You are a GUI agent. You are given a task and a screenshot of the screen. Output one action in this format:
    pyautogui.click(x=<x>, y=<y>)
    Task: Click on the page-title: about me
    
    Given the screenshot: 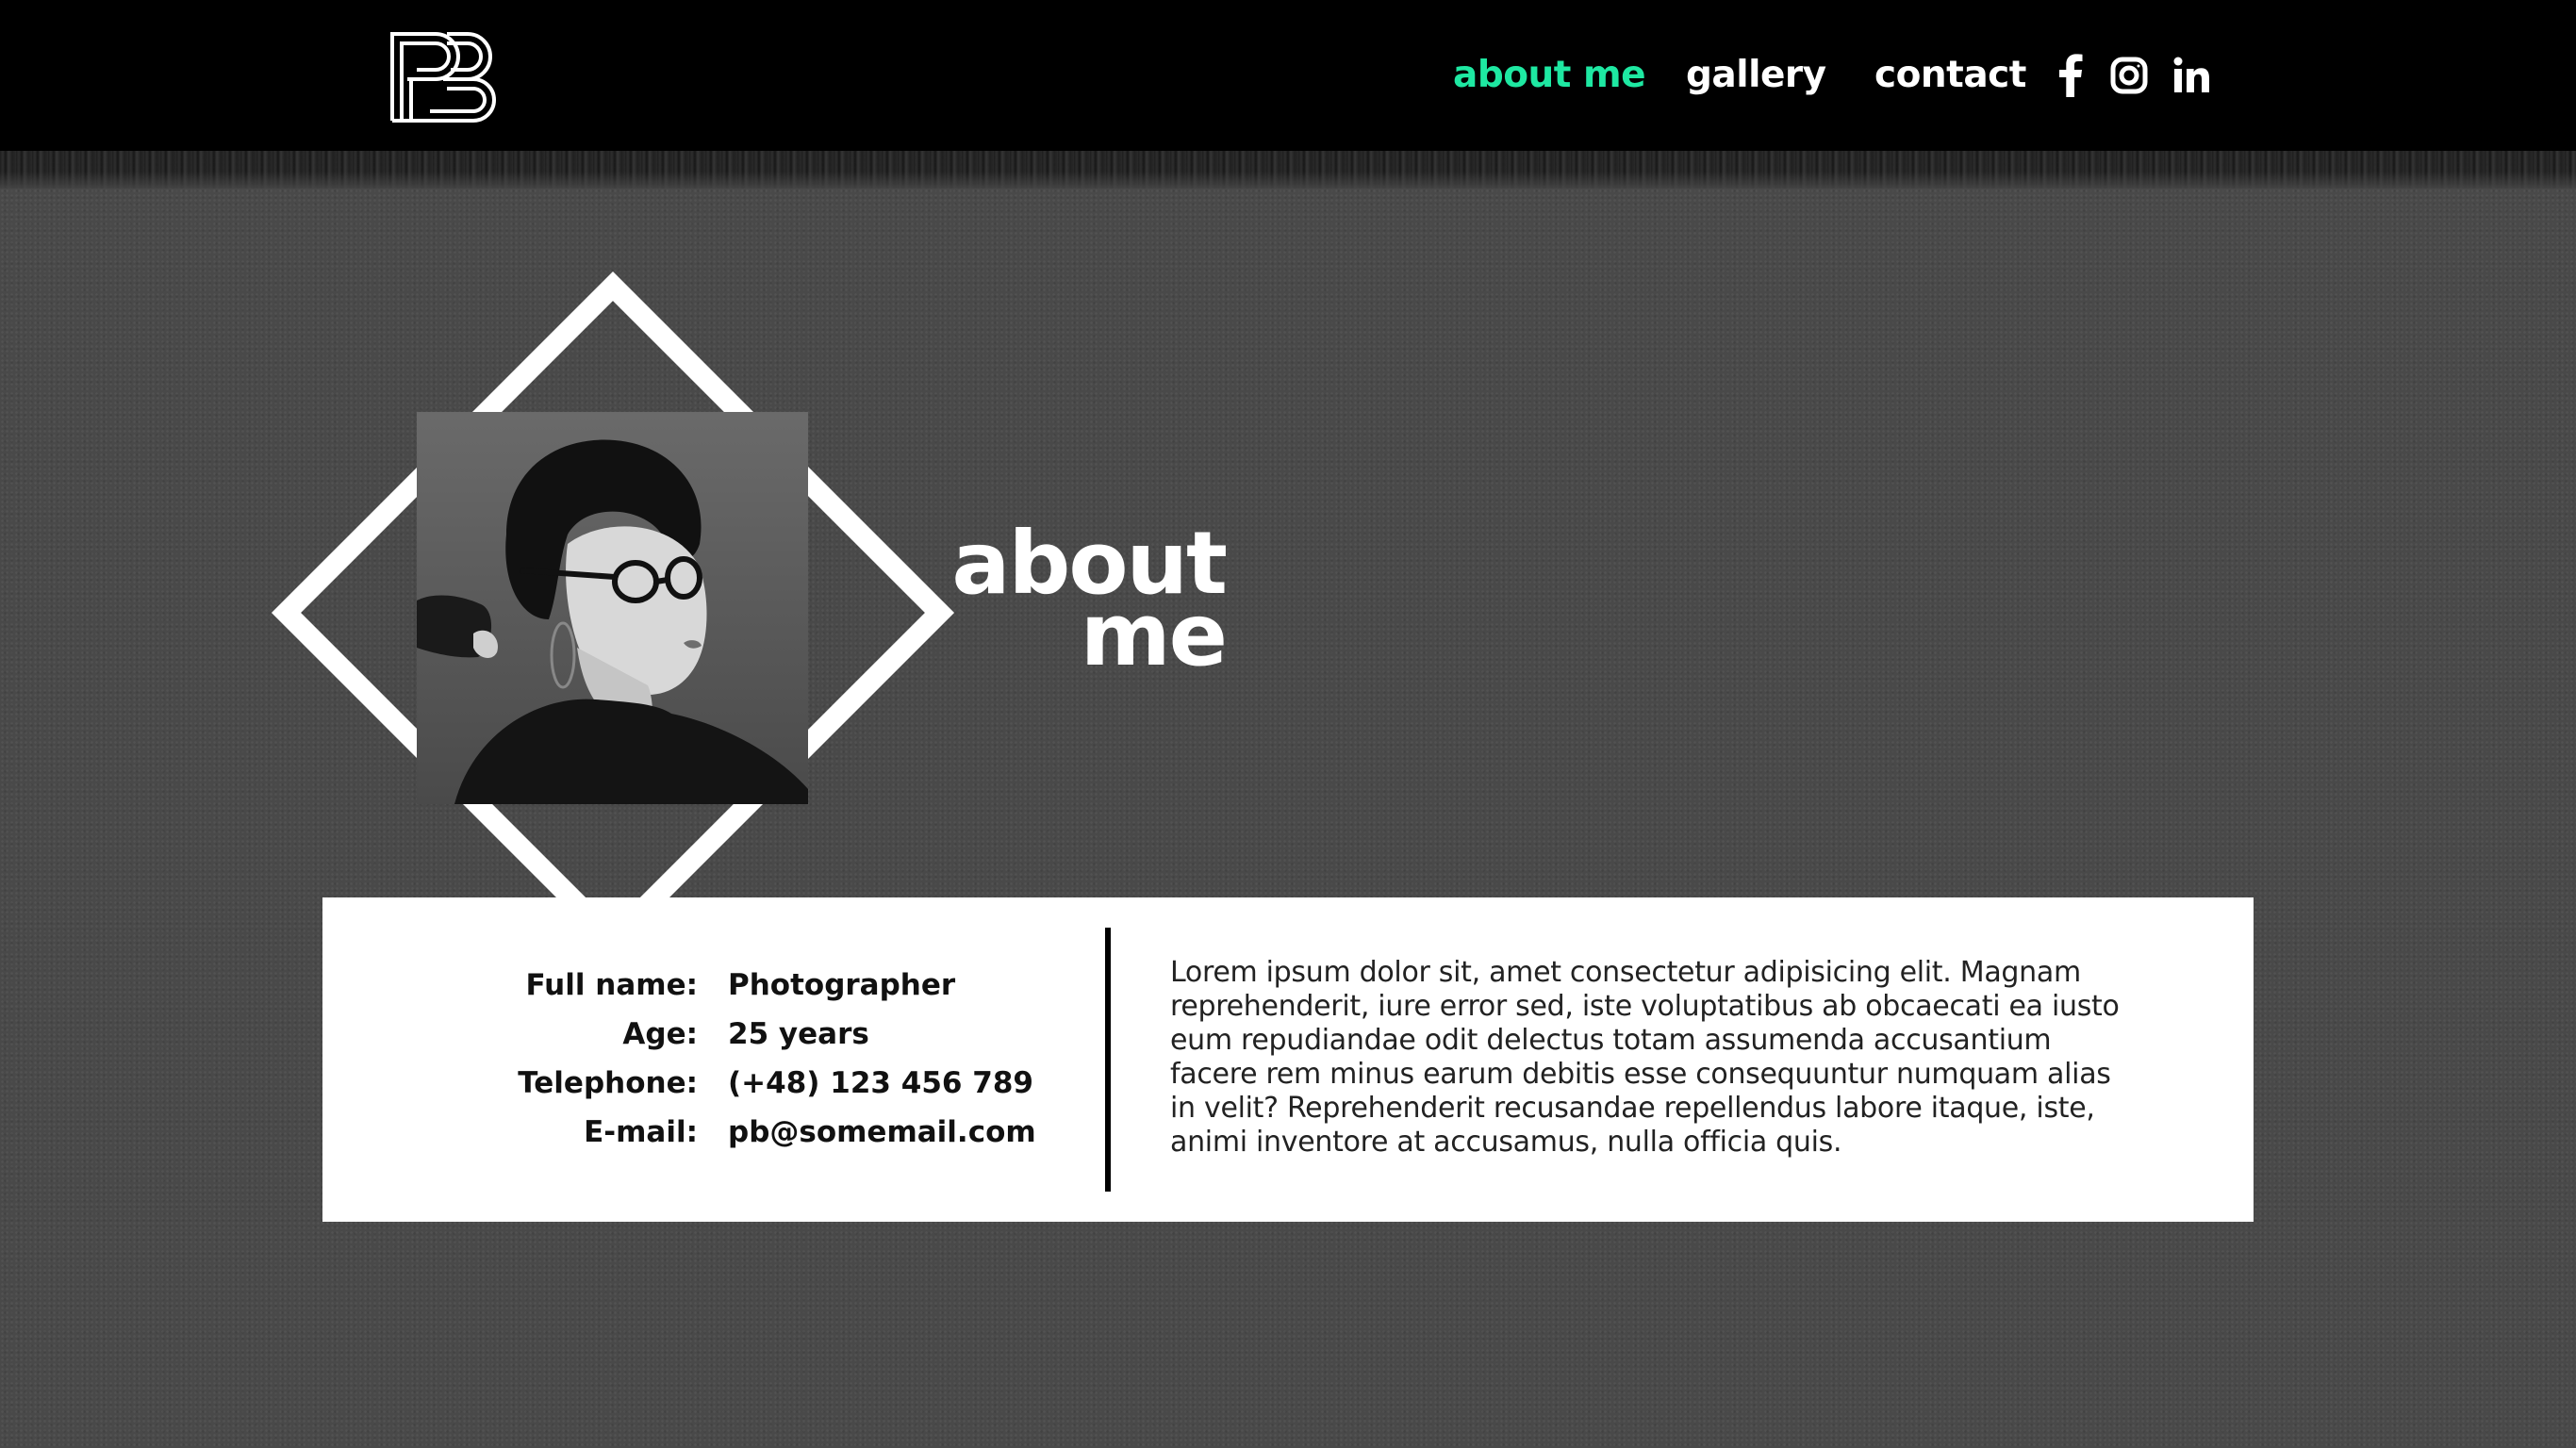 What is the action you would take?
    pyautogui.click(x=1076, y=599)
    